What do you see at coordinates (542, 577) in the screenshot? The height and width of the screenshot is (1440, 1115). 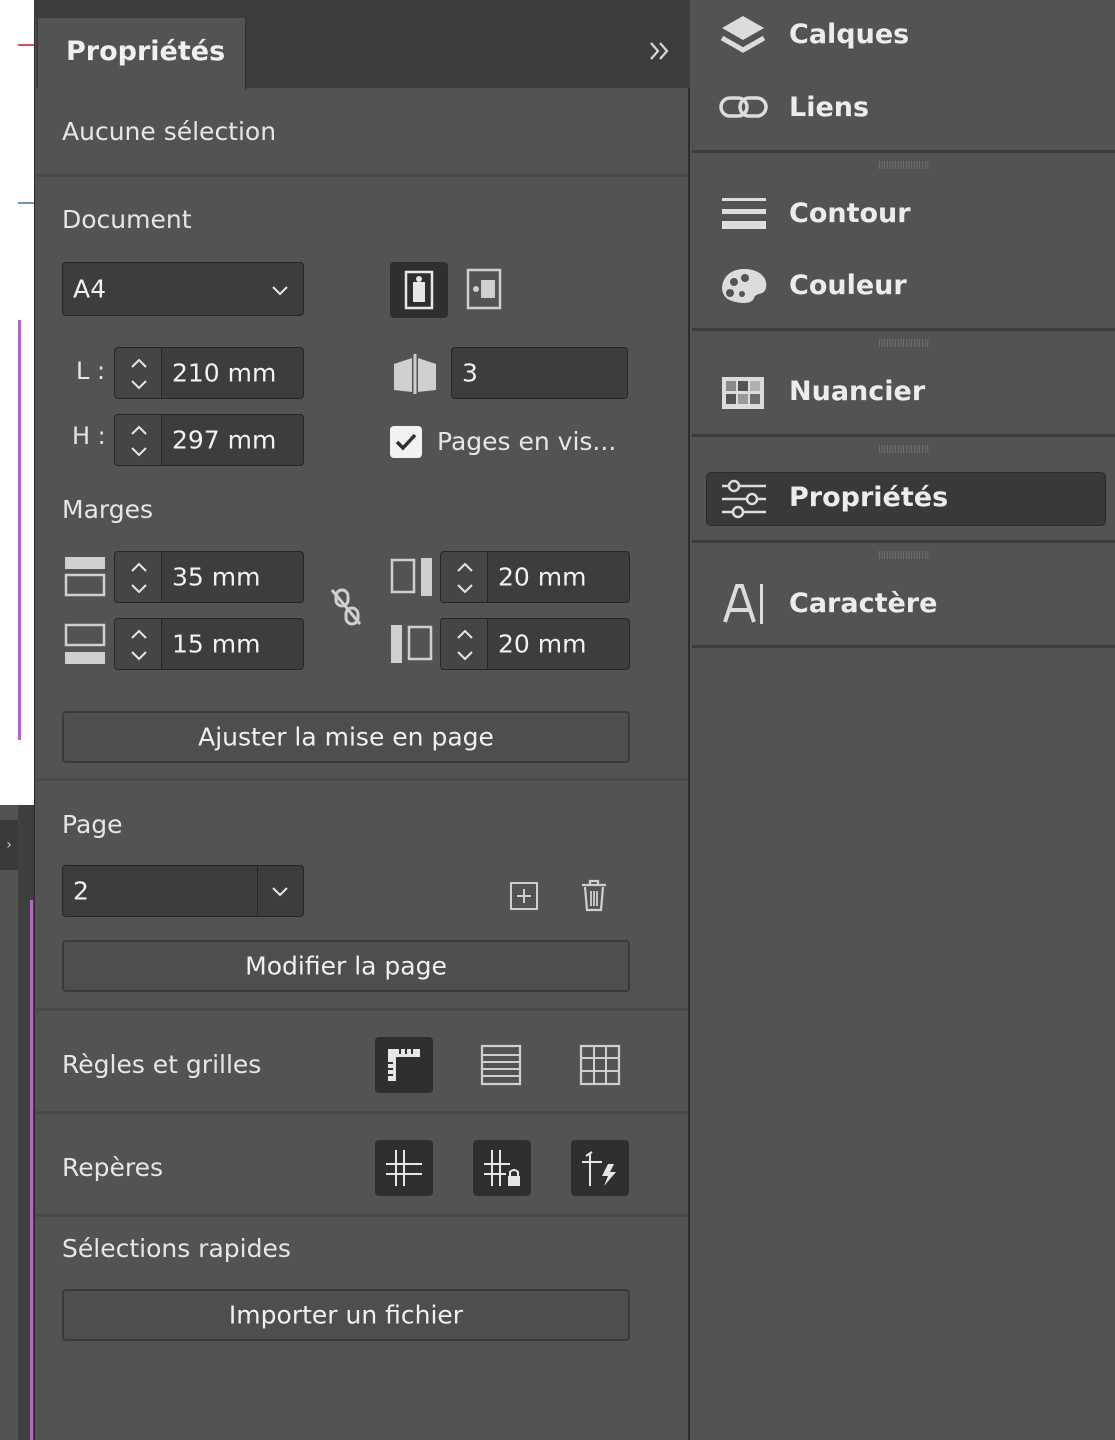 I see `margin-inside-value: 20 mm` at bounding box center [542, 577].